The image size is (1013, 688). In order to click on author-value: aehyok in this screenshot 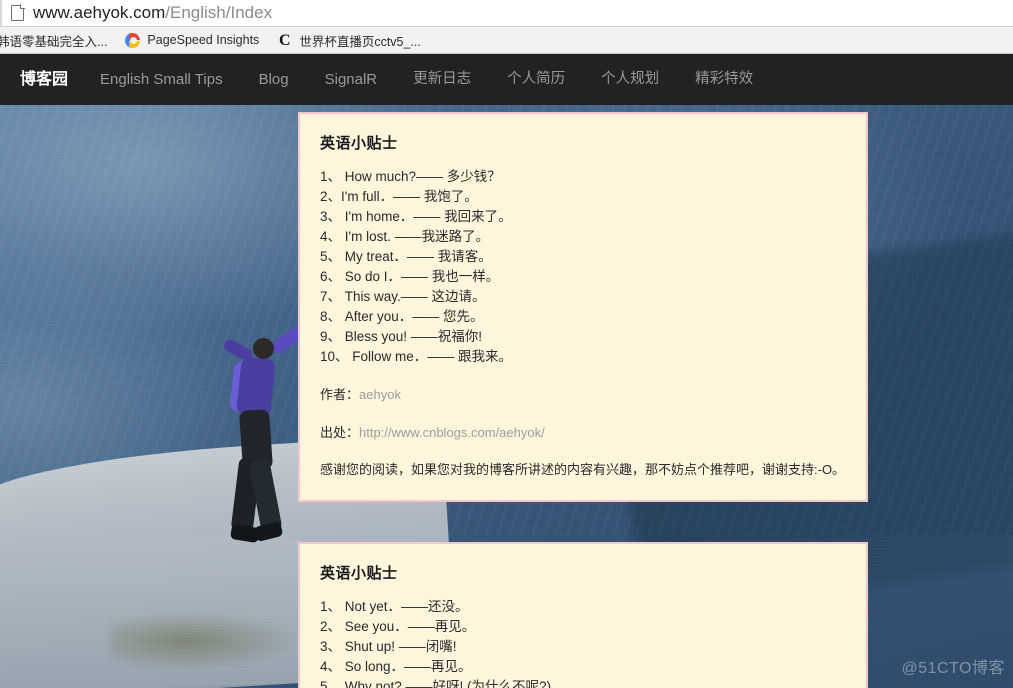, I will do `click(380, 394)`.